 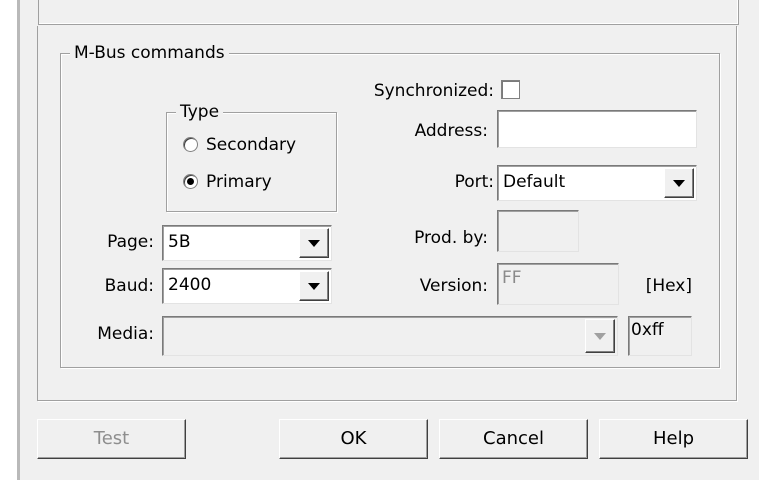 I want to click on baud-dropdown-button, so click(x=314, y=286).